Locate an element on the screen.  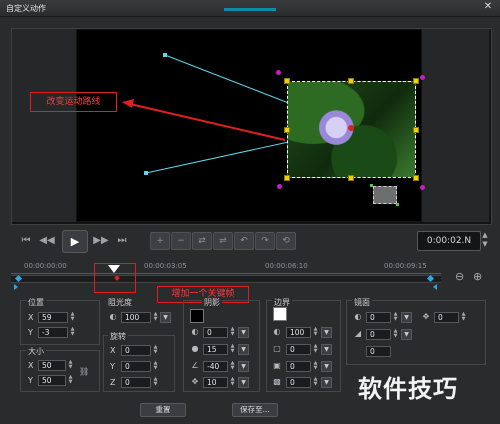
go-to-start-icon: ⏮ is located at coordinates (26, 241).